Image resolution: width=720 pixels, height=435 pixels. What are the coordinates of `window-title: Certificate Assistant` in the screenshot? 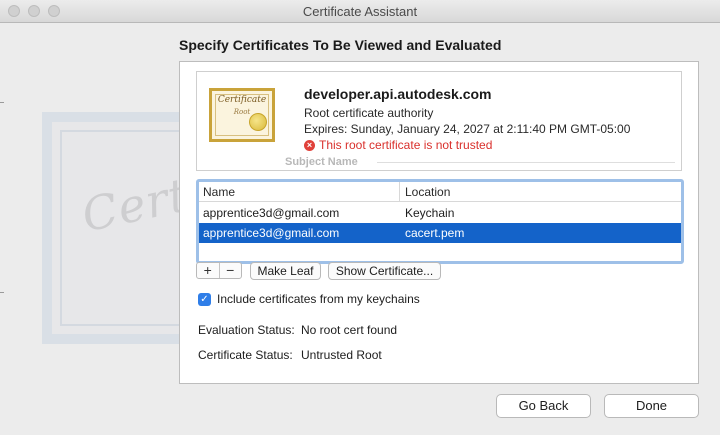 It's located at (360, 11).